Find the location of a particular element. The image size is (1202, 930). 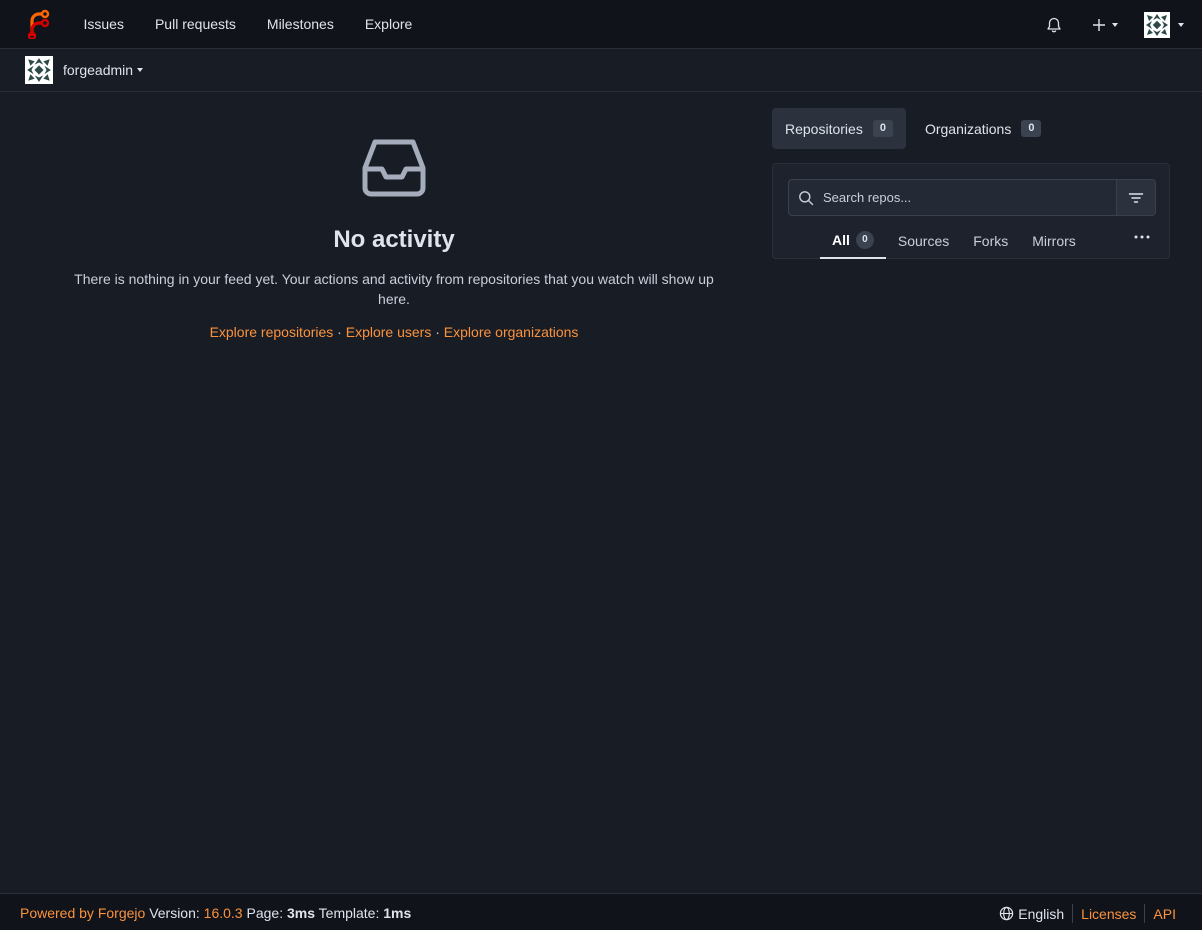

api-link: API is located at coordinates (1164, 914).